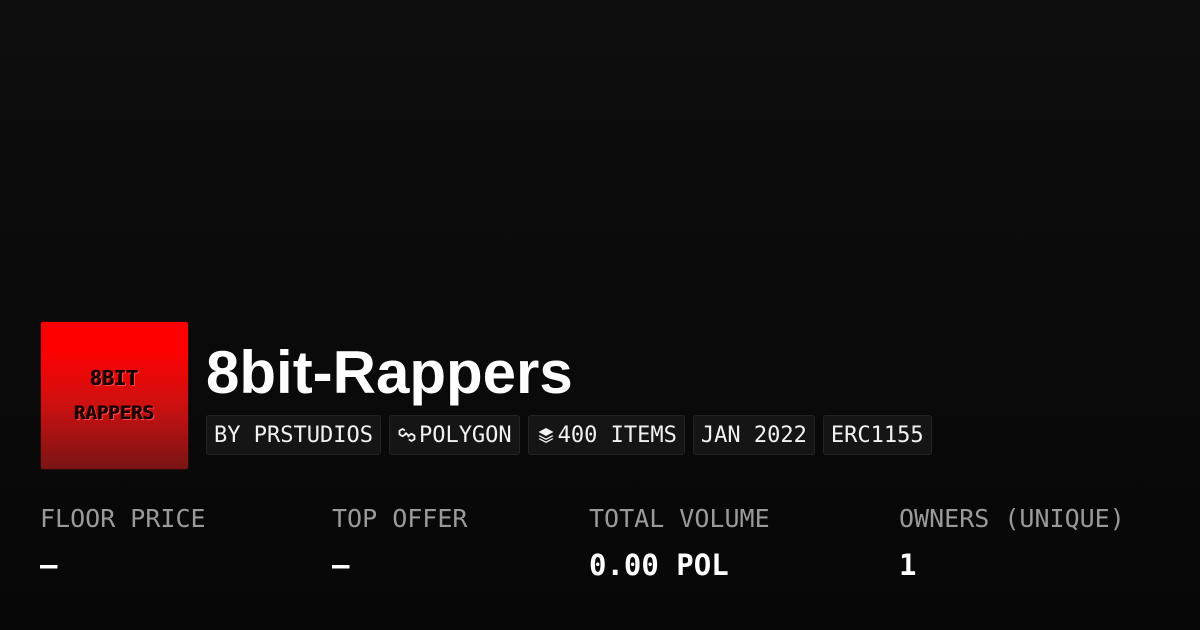 Image resolution: width=1200 pixels, height=630 pixels. Describe the element at coordinates (617, 435) in the screenshot. I see `tag-items-label: 400 ITEMS` at that location.